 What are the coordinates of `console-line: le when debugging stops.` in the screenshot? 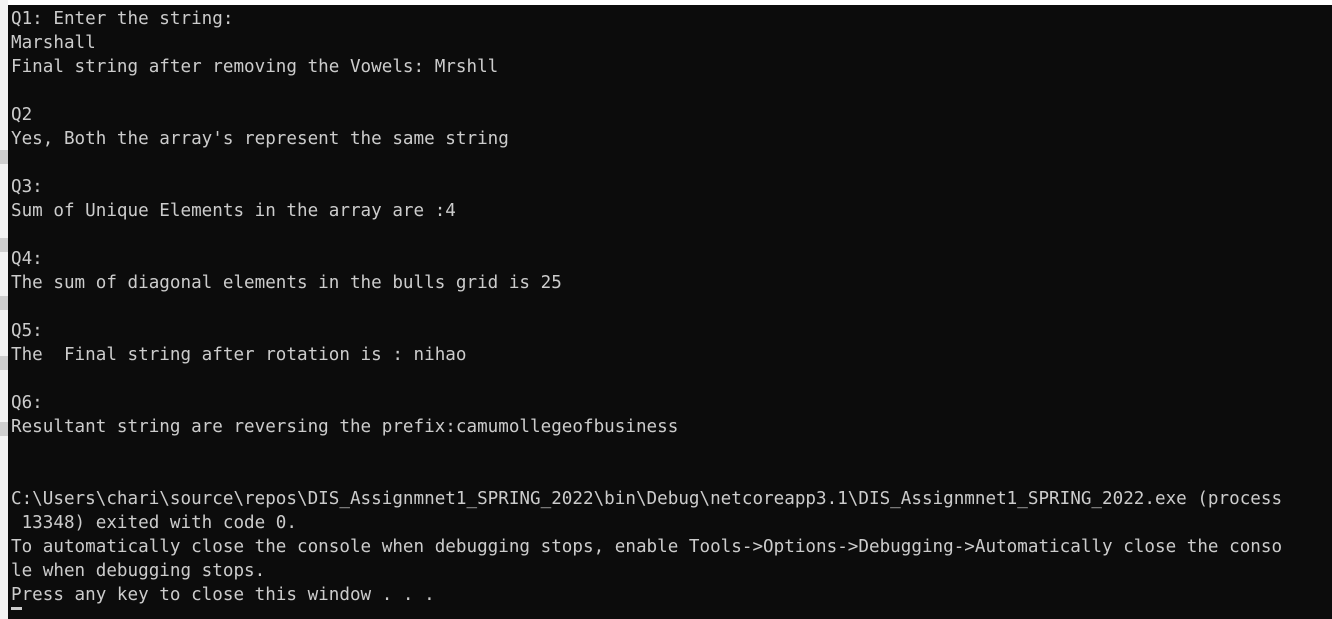 It's located at (138, 571).